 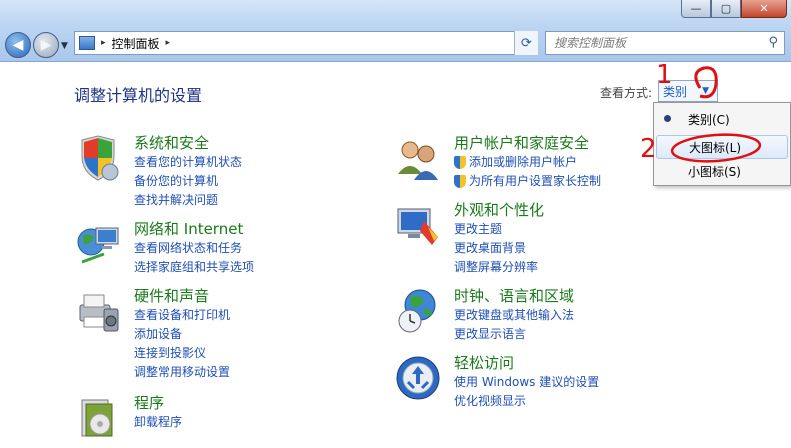 I want to click on category-title: 用户帐户和家庭安全, so click(x=527, y=143).